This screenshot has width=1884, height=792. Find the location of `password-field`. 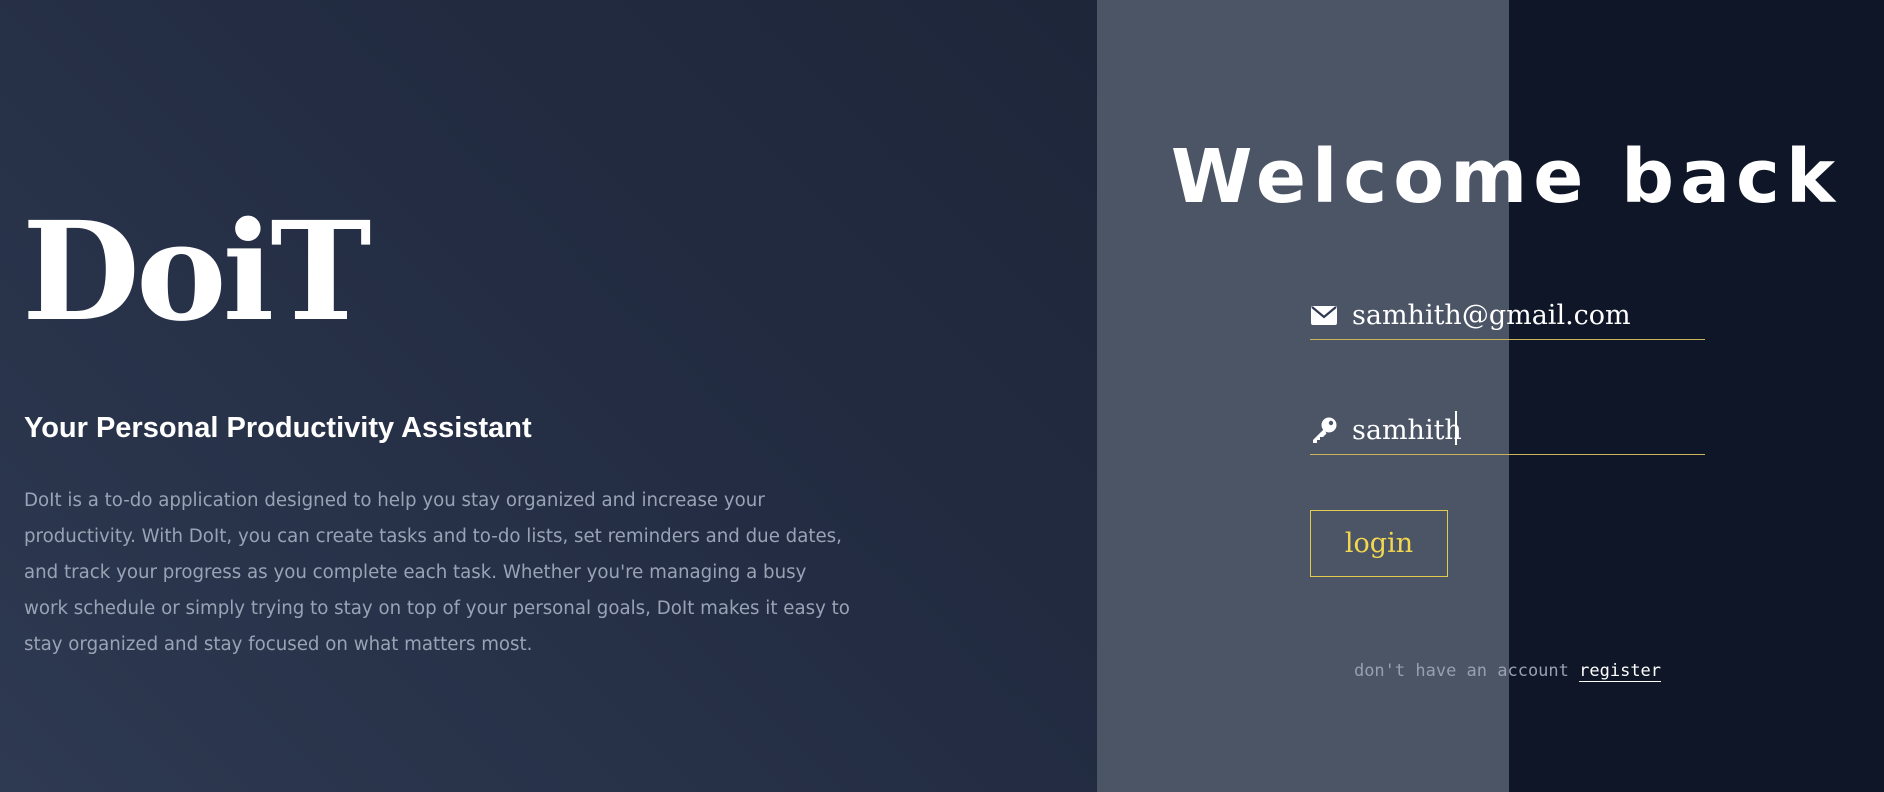

password-field is located at coordinates (1507, 431).